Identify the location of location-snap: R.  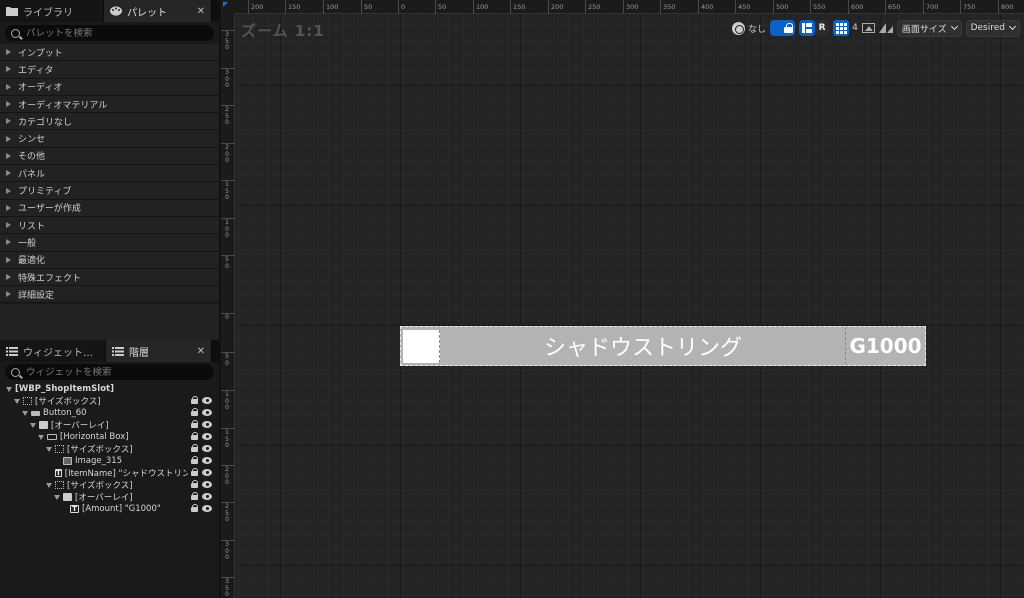
(814, 28).